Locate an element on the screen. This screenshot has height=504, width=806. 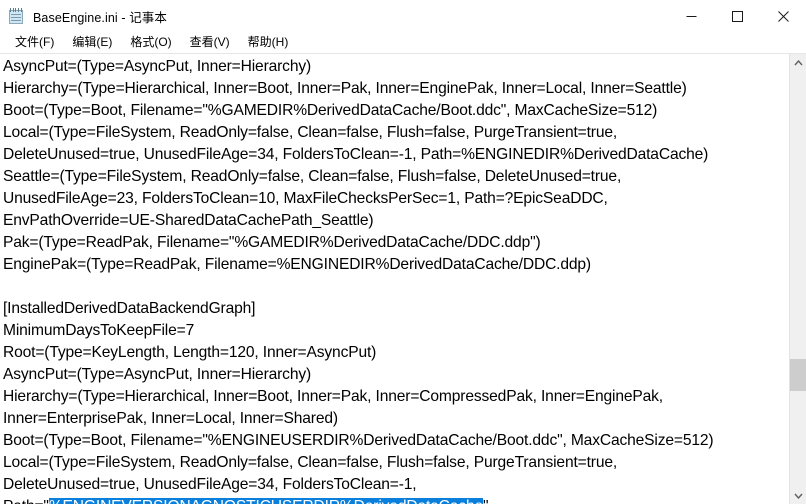
menu-item-file: 文件(F) is located at coordinates (34, 43).